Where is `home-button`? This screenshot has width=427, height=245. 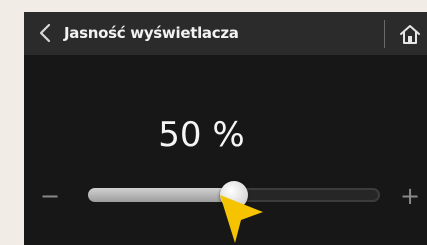 home-button is located at coordinates (408, 34).